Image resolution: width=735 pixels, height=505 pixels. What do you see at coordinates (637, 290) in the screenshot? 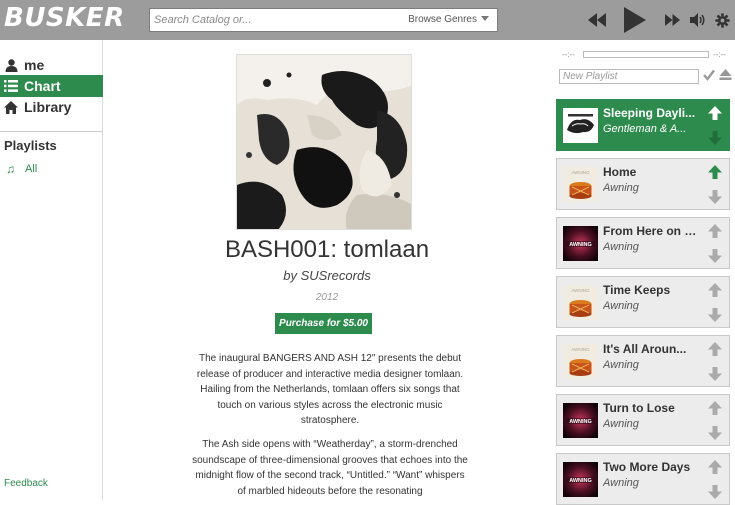
I see `track-title: Time Keeps` at bounding box center [637, 290].